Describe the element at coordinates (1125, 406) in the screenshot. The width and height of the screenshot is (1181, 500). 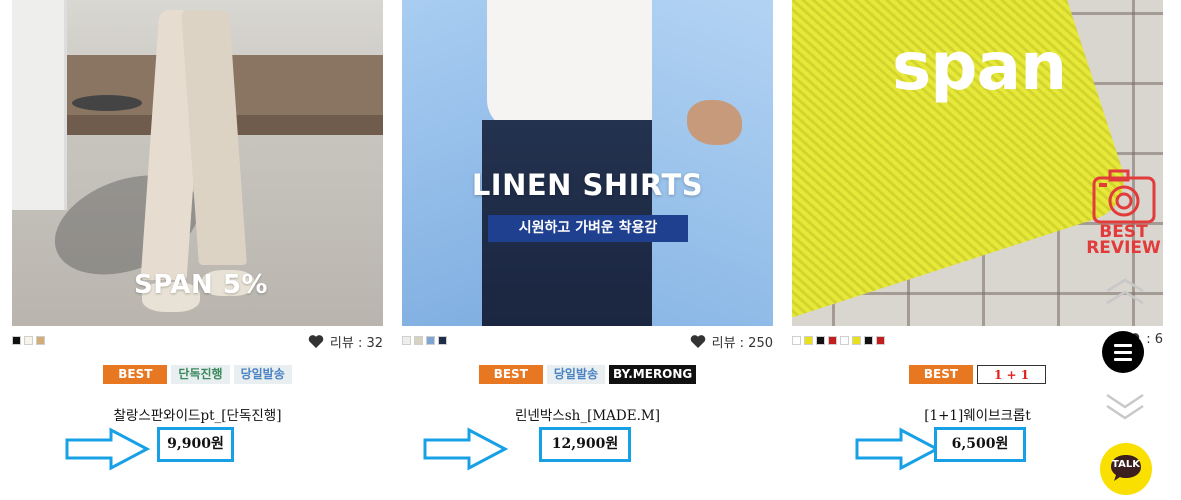
I see `scroll-bottom-button` at that location.